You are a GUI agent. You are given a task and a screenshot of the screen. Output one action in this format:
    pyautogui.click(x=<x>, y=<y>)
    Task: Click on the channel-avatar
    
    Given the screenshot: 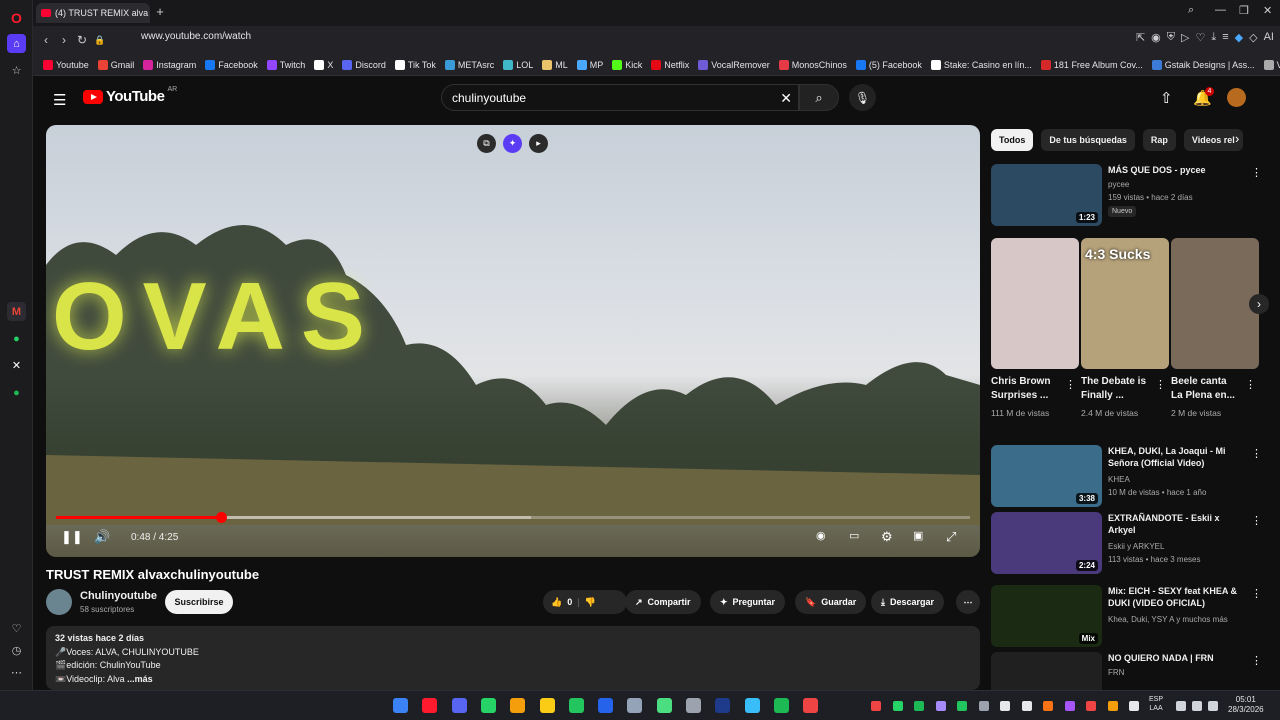 What is the action you would take?
    pyautogui.click(x=59, y=602)
    